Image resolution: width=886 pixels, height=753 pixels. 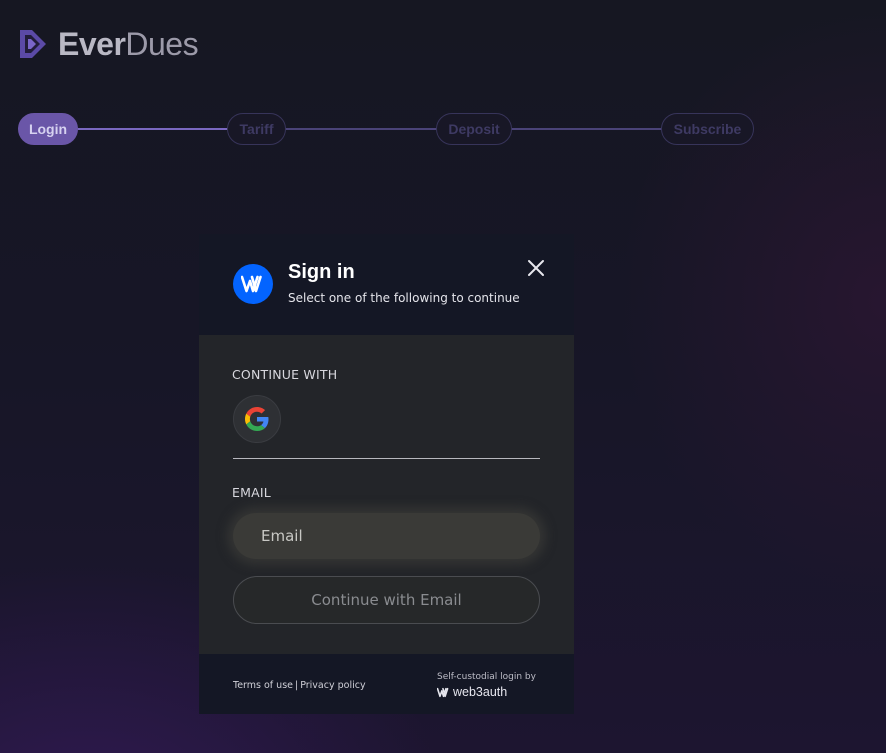 I want to click on email-field, so click(x=386, y=536).